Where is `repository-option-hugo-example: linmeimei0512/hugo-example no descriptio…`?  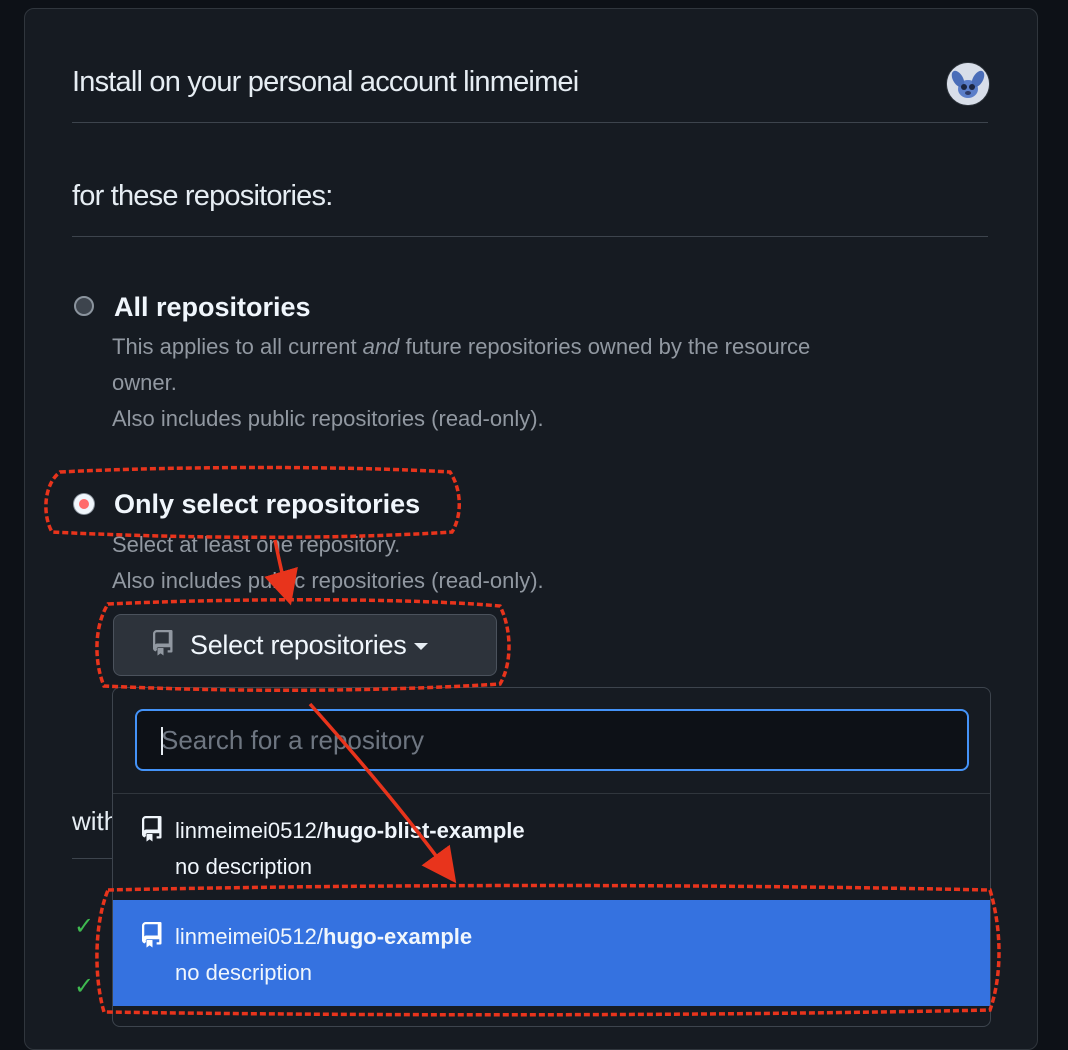
repository-option-hugo-example: linmeimei0512/hugo-example no descriptio… is located at coordinates (551, 953).